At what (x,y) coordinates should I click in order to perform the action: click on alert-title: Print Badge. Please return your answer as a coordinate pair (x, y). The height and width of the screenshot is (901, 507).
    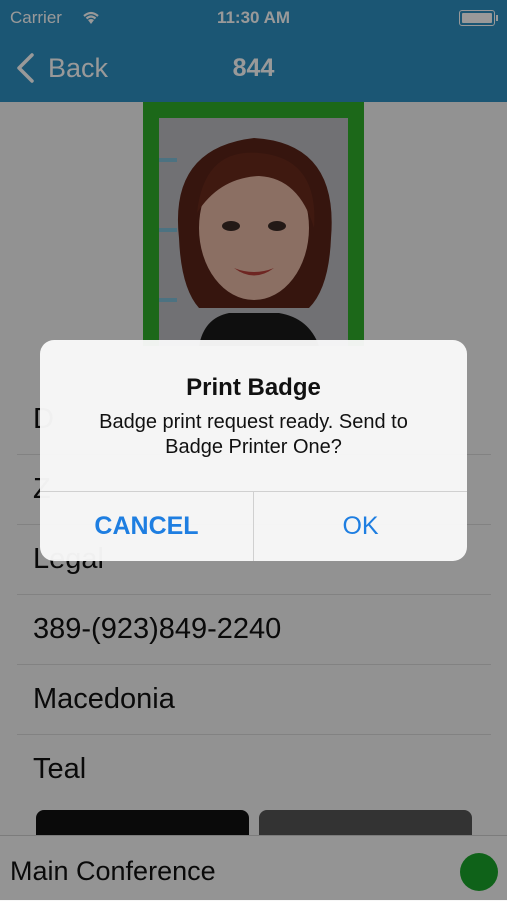
    Looking at the image, I should click on (253, 387).